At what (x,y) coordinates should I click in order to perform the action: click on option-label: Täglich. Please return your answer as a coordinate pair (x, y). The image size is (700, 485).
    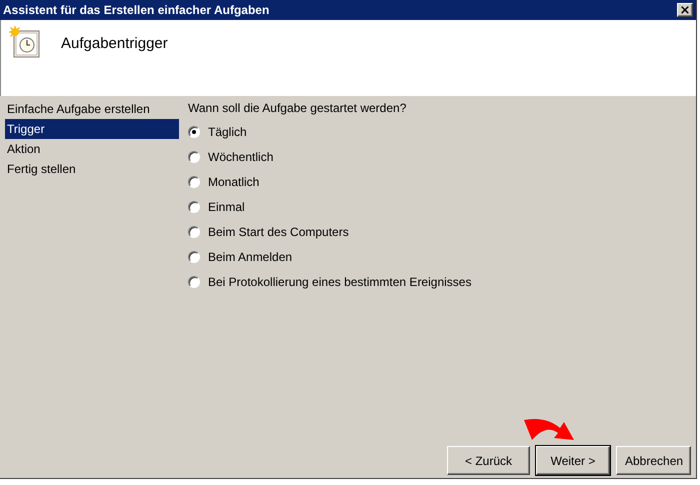
    Looking at the image, I should click on (227, 131).